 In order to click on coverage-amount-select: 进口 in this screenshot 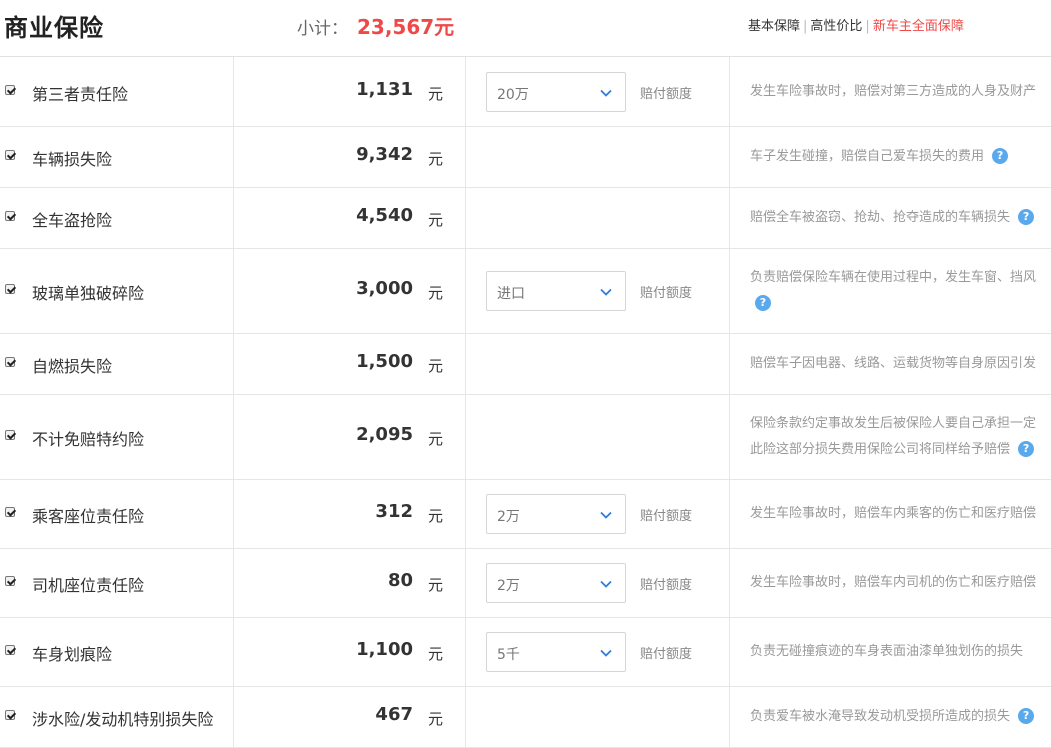, I will do `click(556, 291)`.